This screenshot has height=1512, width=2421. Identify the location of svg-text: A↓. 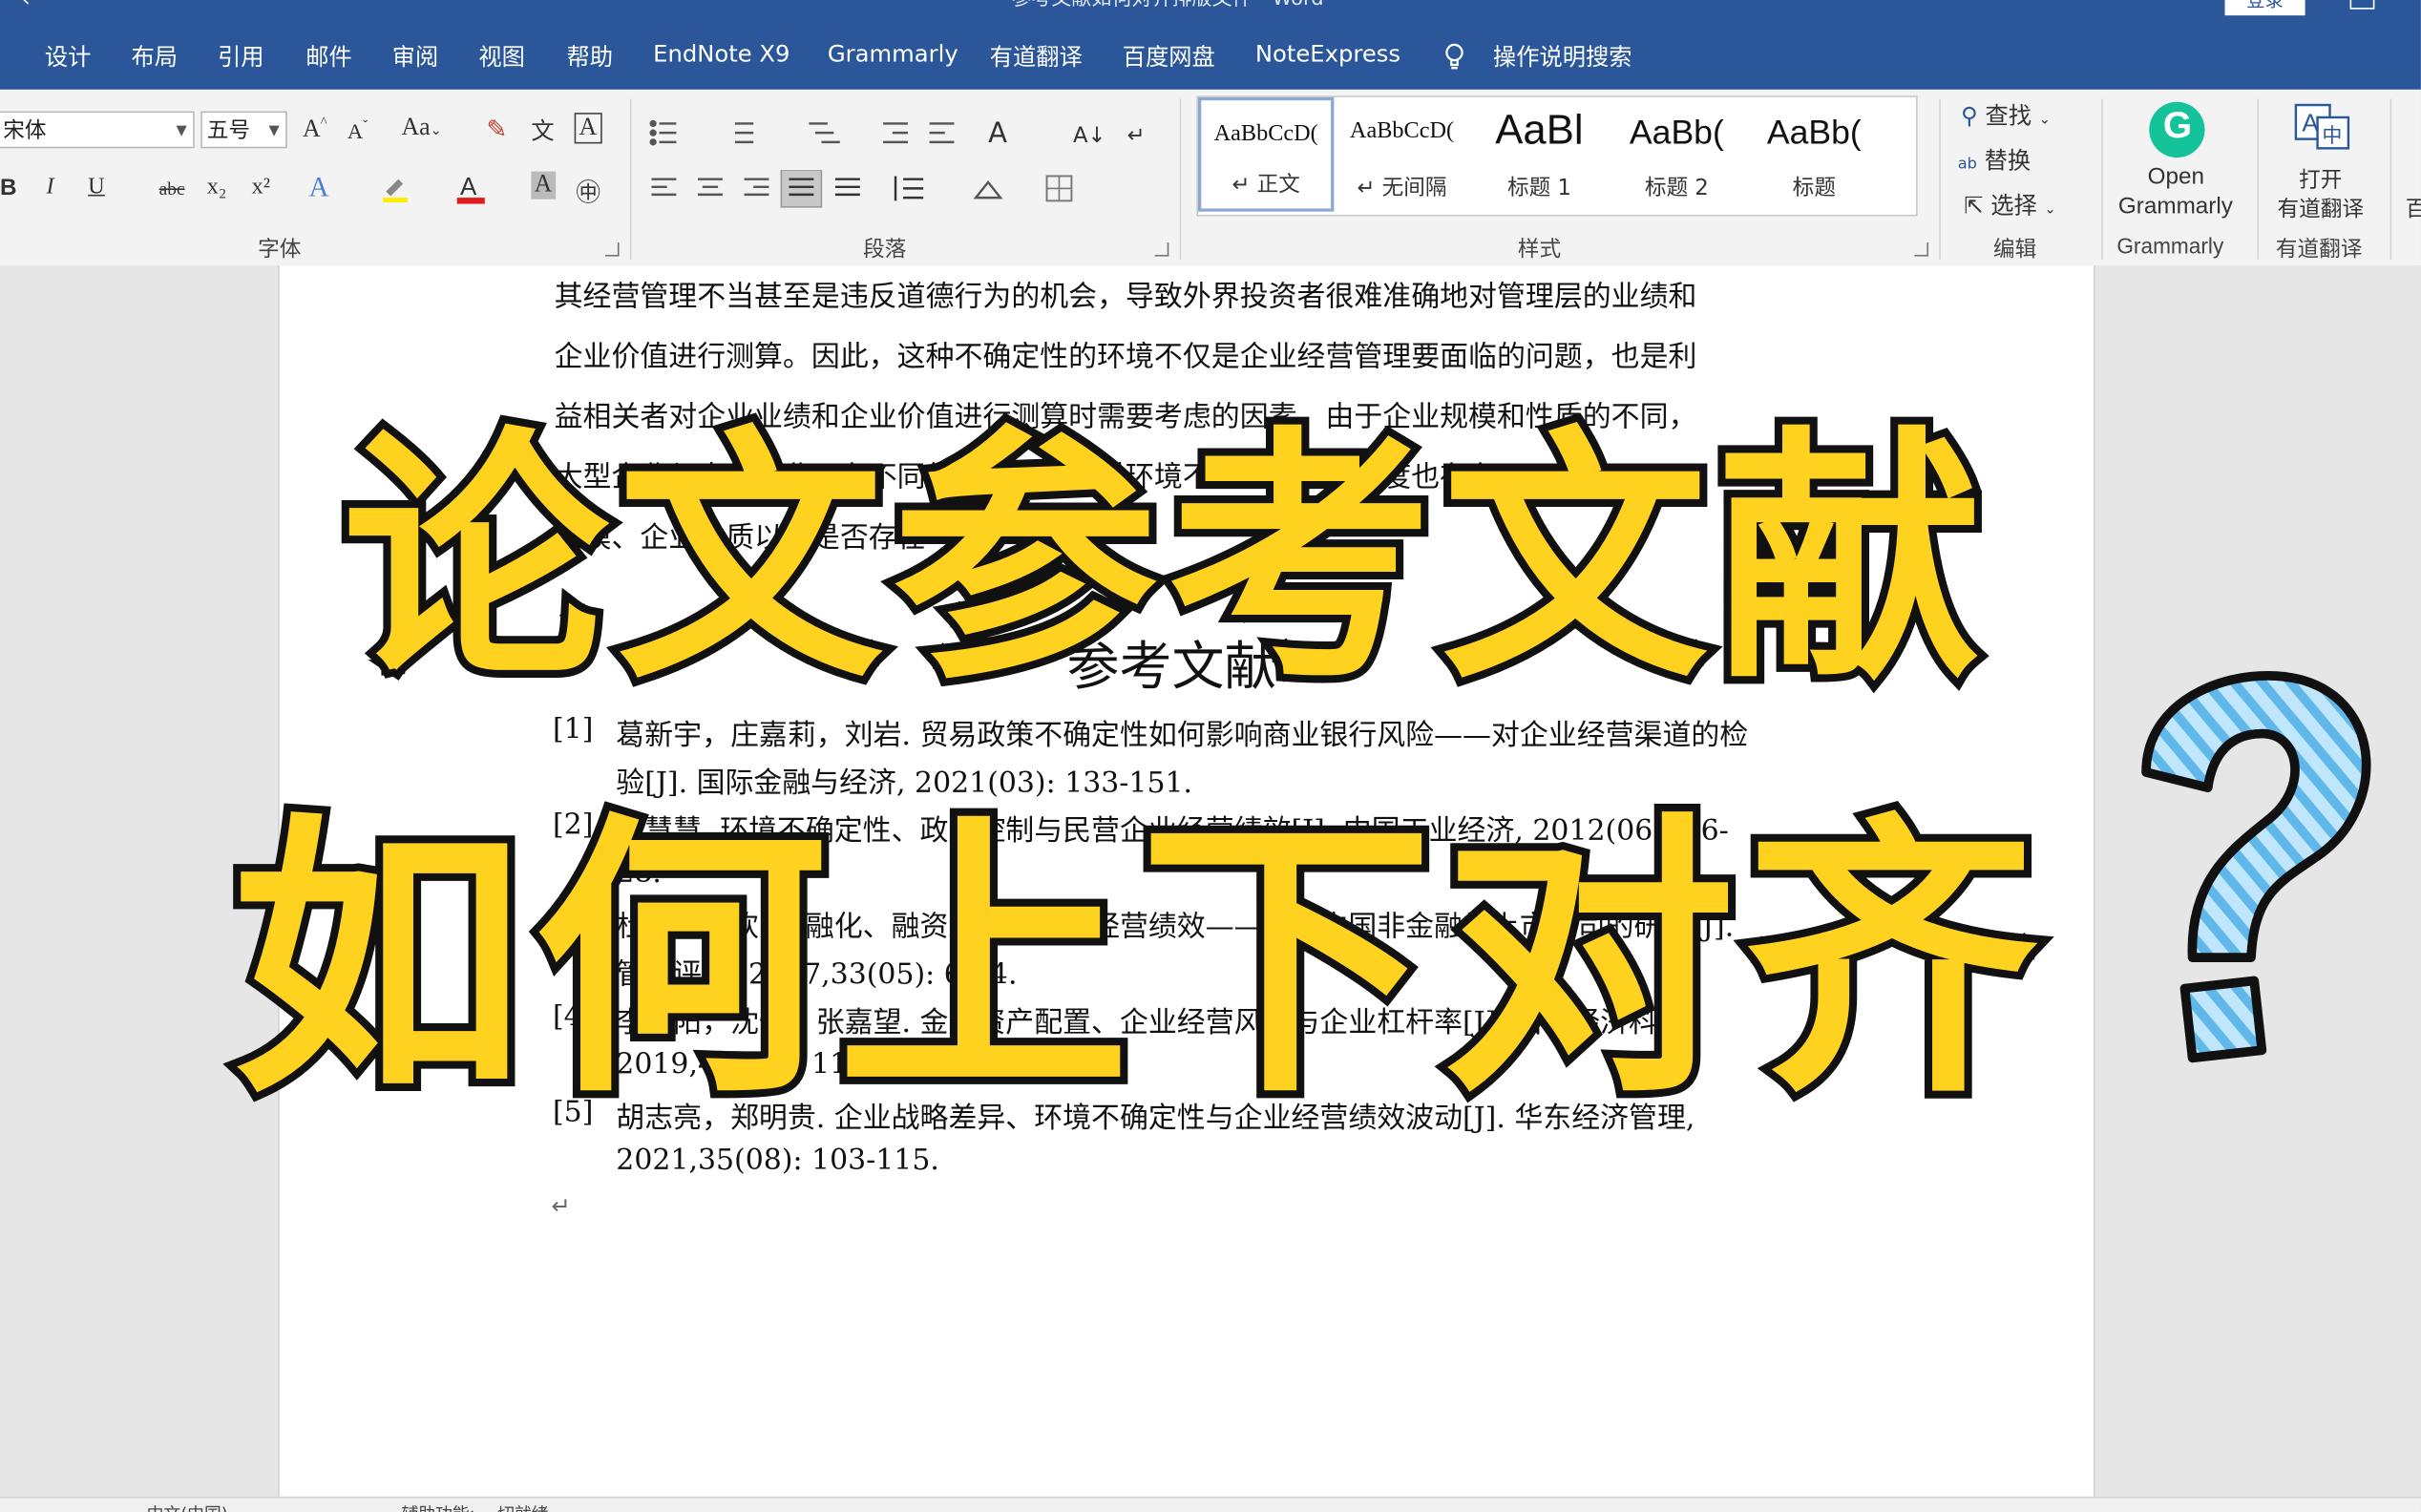
(1089, 136).